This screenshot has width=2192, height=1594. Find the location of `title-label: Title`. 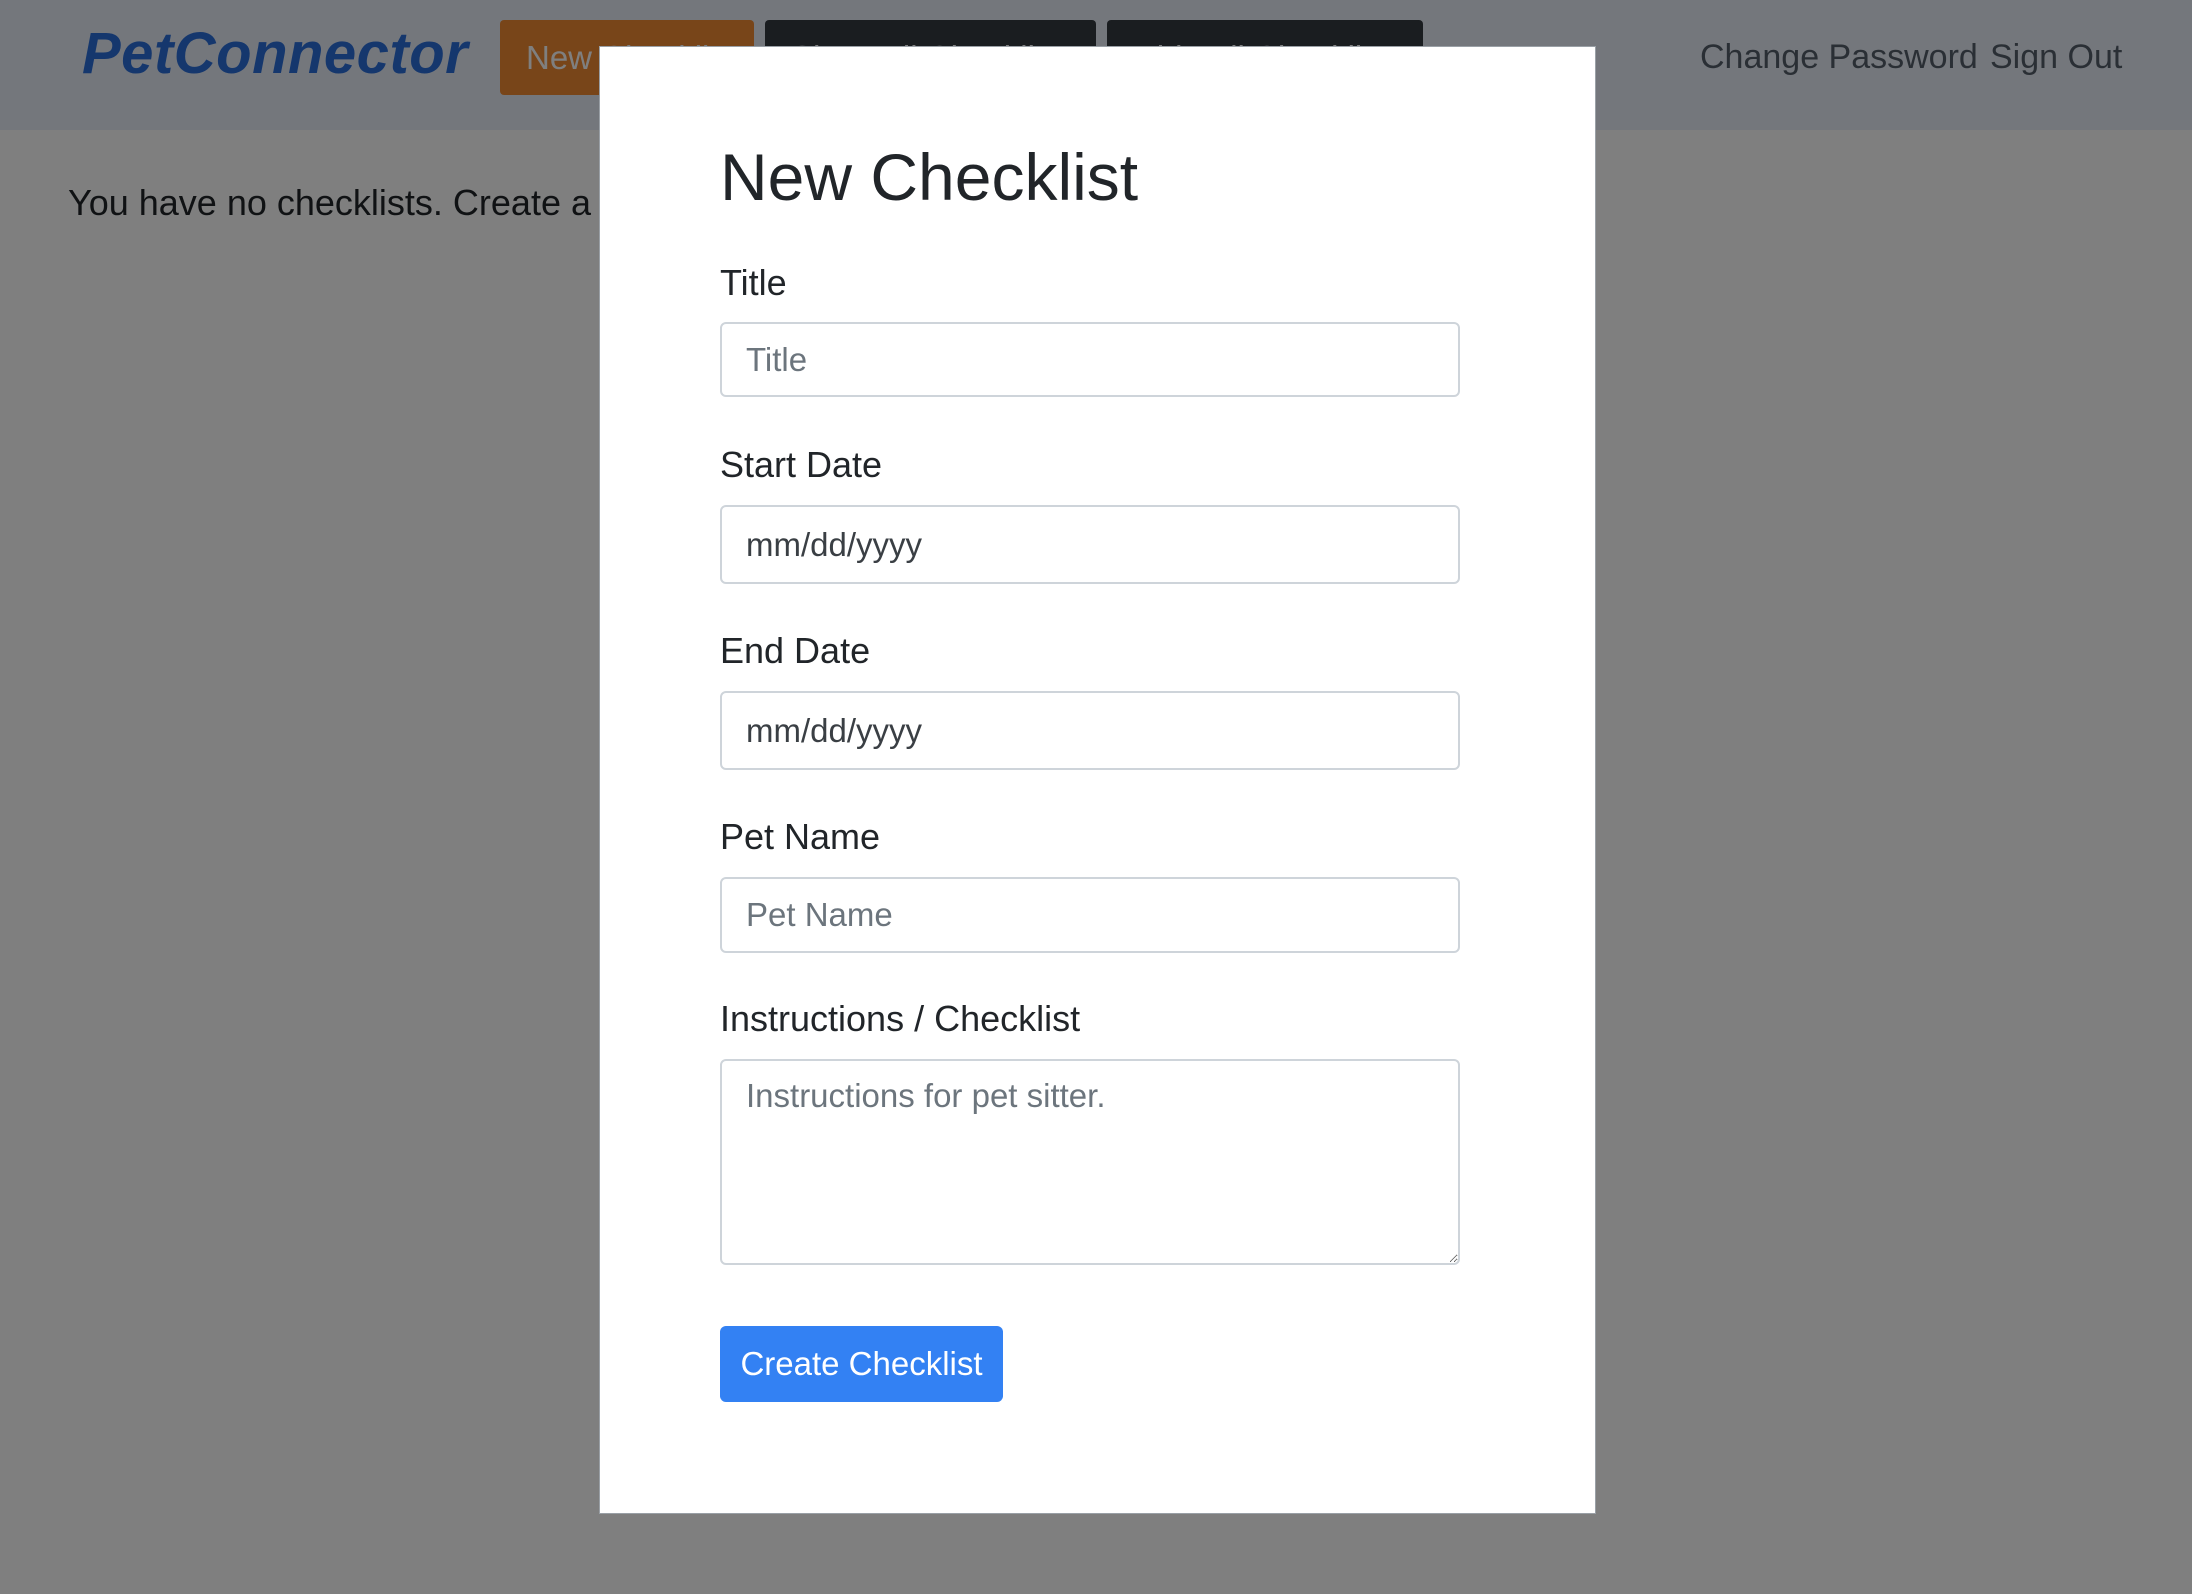

title-label: Title is located at coordinates (753, 282).